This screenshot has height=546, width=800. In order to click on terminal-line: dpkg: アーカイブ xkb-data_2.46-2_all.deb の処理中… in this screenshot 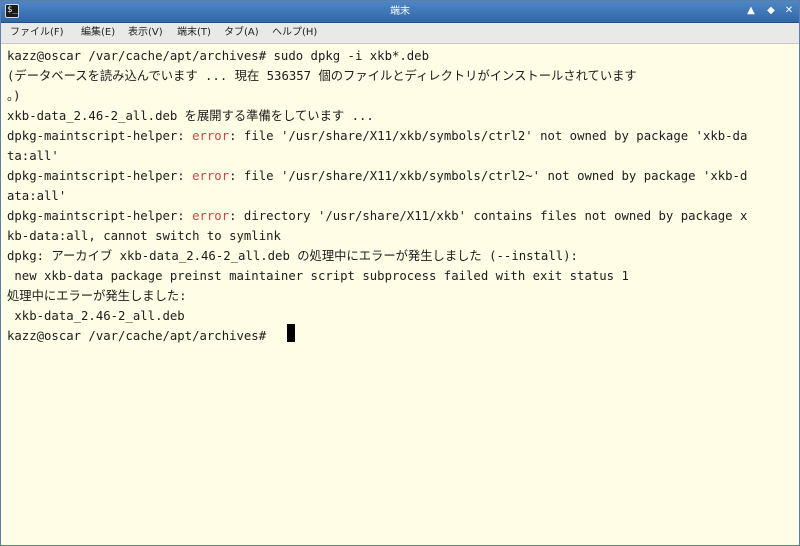, I will do `click(292, 256)`.